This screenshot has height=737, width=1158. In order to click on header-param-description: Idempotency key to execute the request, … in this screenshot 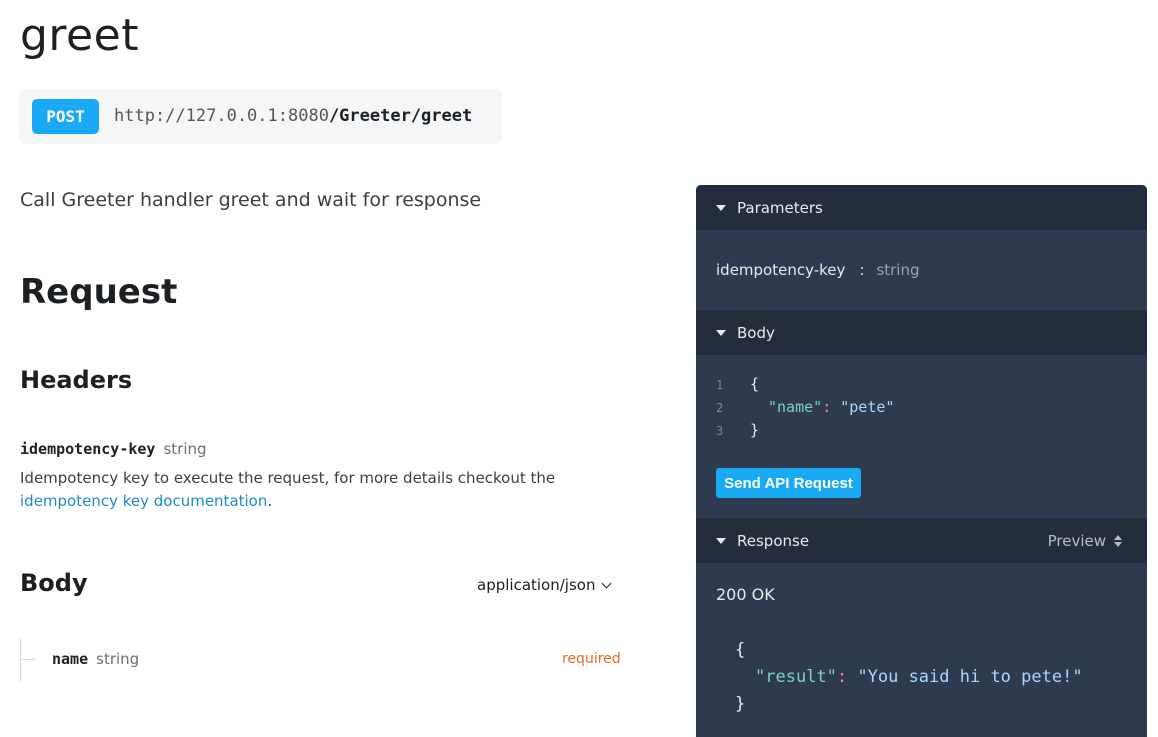, I will do `click(320, 490)`.